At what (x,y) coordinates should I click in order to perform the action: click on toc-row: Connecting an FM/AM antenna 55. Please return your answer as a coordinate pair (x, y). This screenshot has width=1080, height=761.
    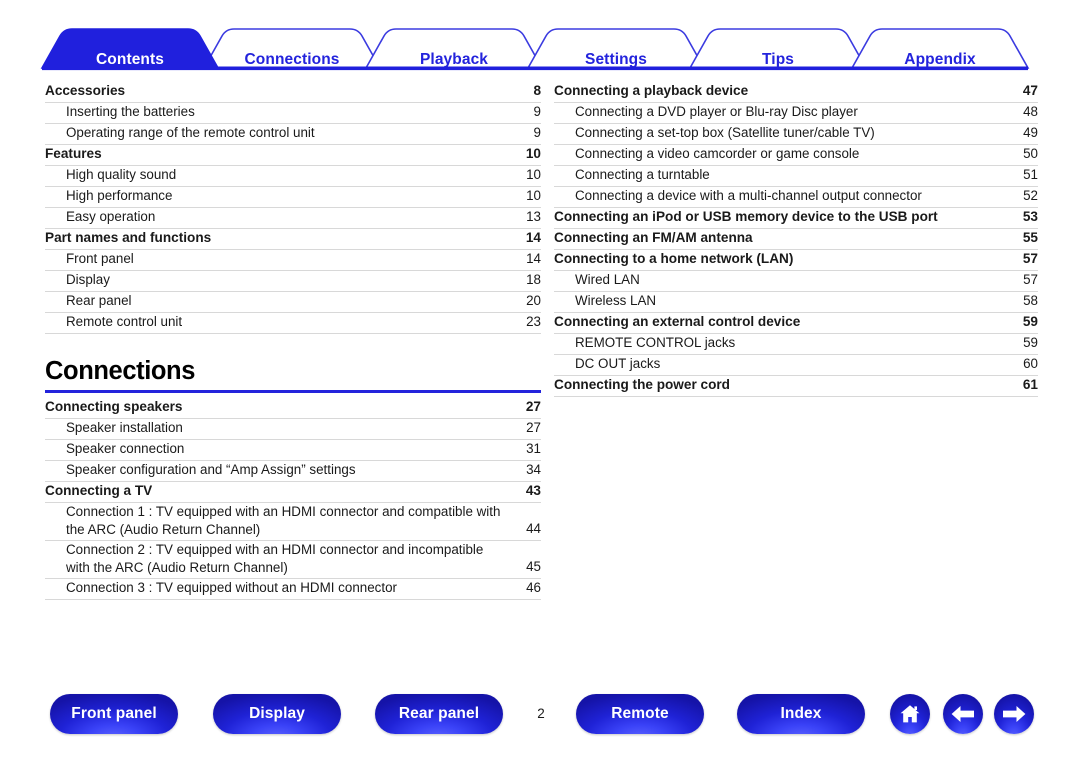
    Looking at the image, I should click on (796, 239).